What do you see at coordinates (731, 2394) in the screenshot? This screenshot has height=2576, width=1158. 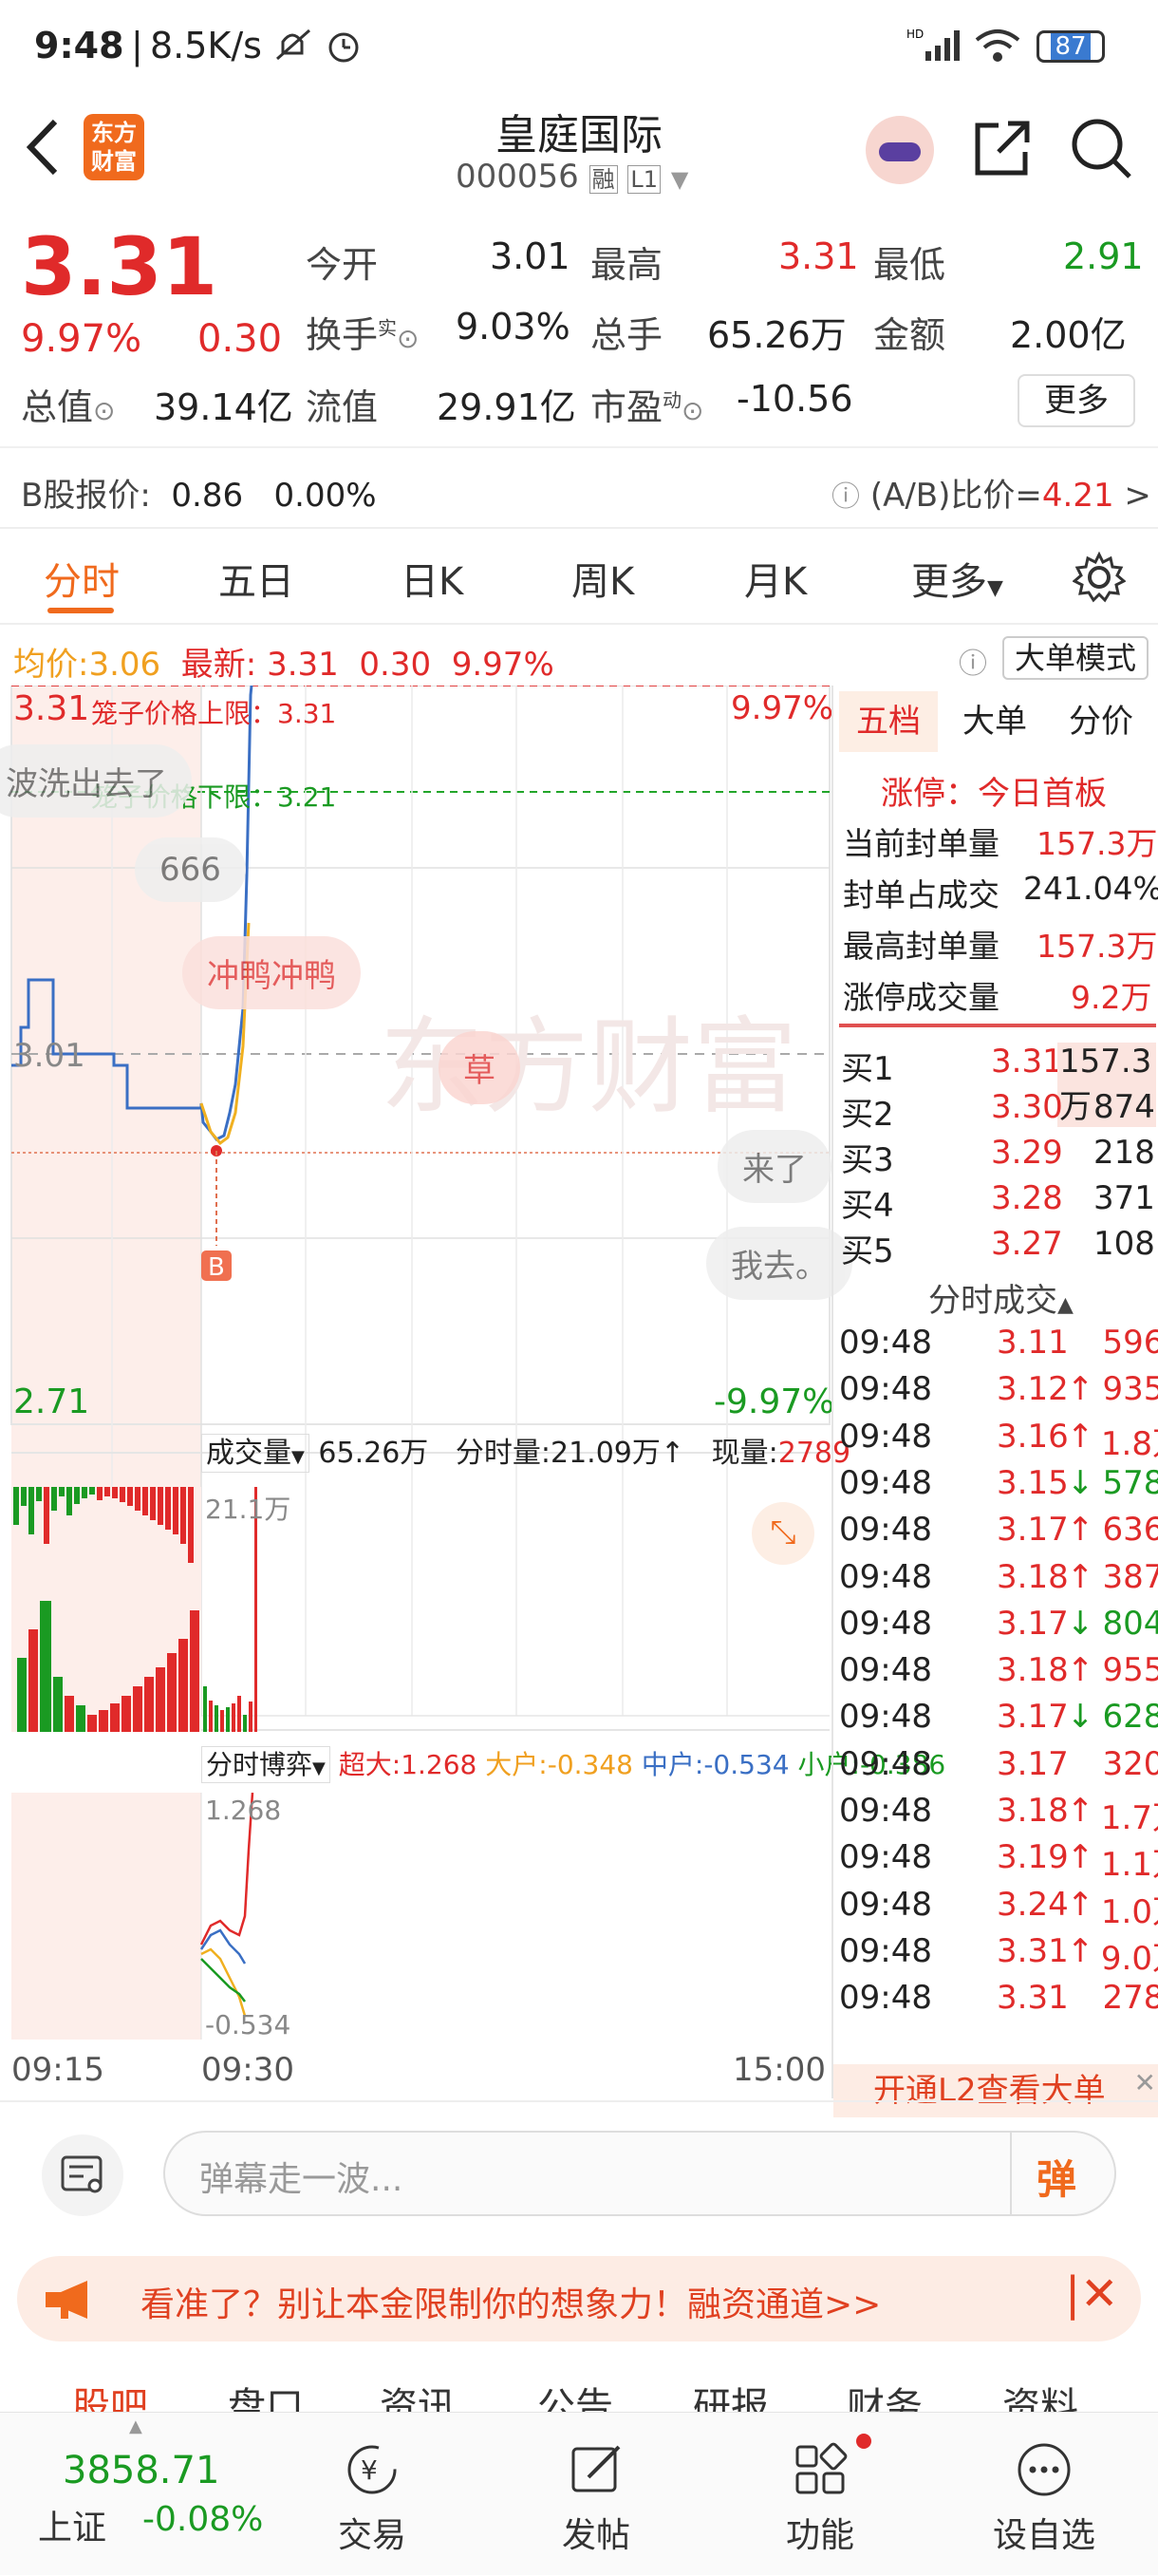 I see `section-tab: 研报` at bounding box center [731, 2394].